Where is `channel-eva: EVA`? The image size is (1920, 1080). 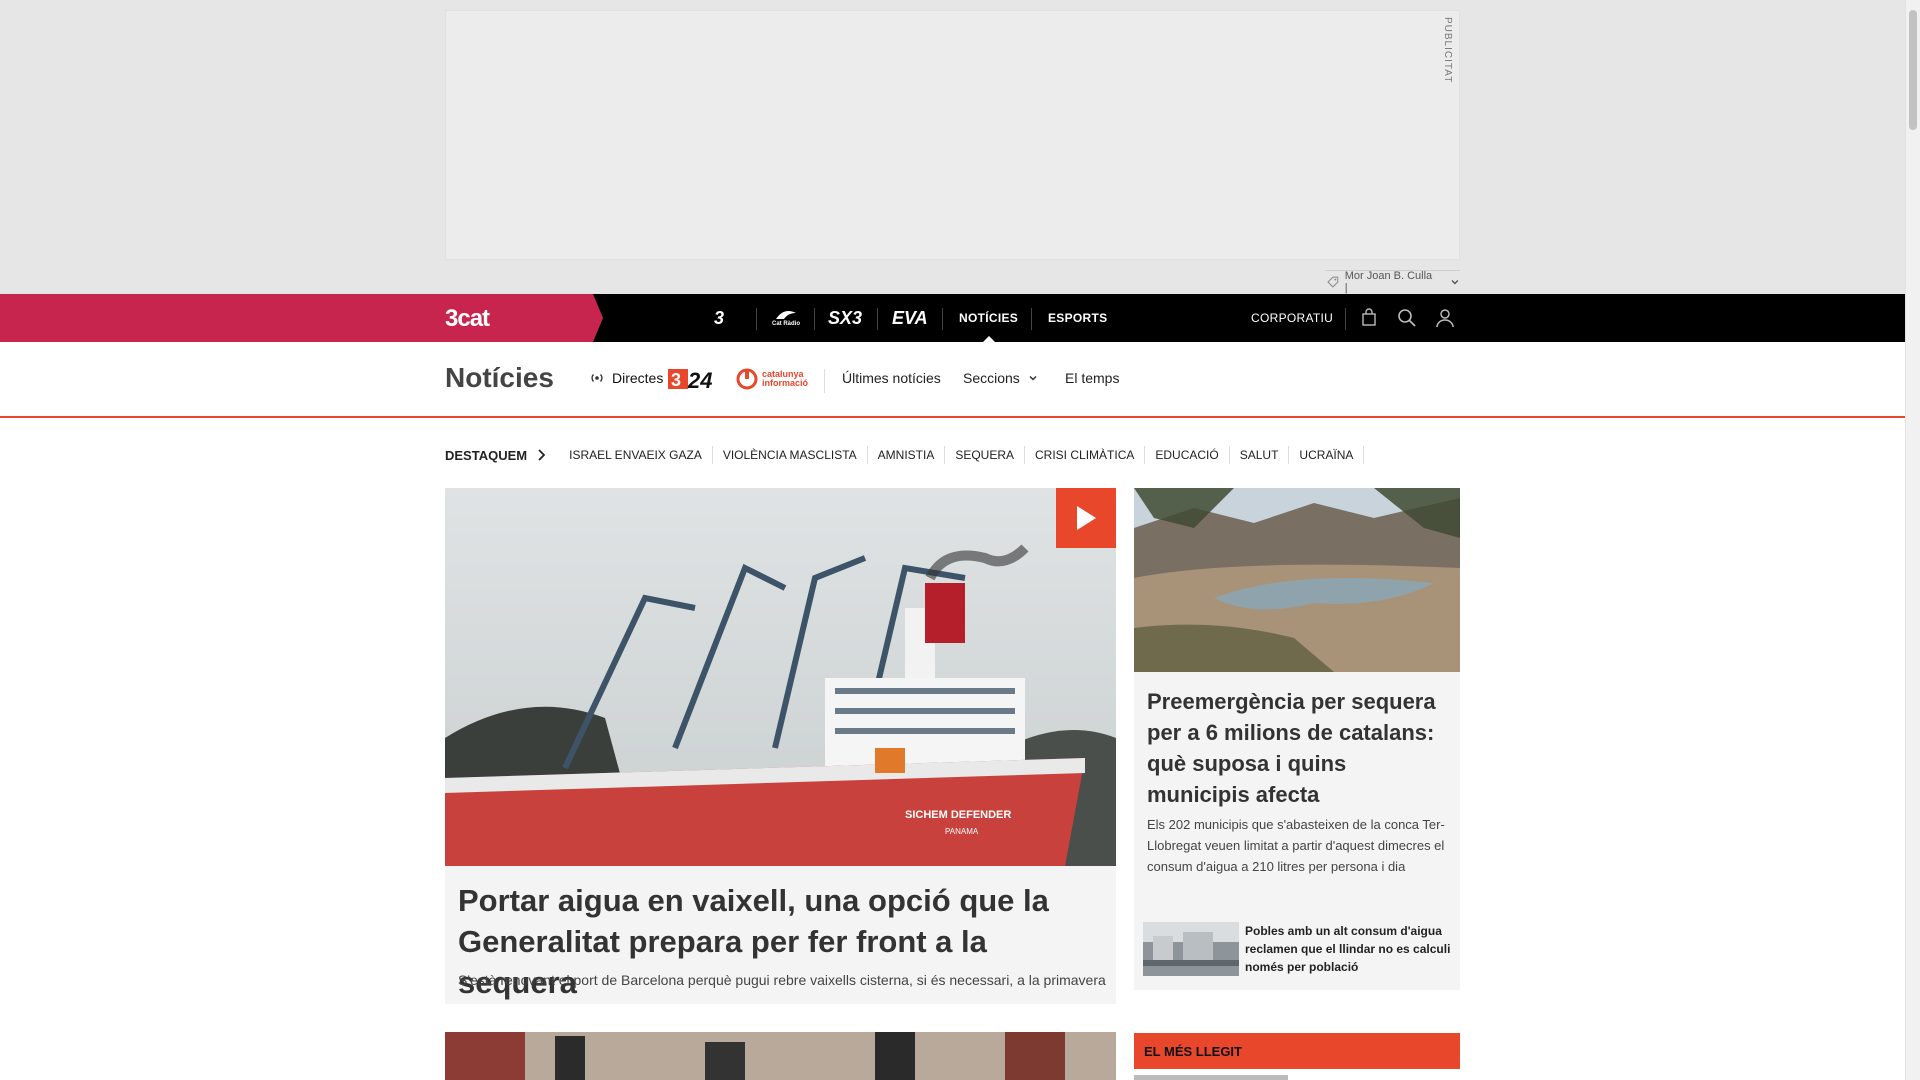
channel-eva: EVA is located at coordinates (910, 318).